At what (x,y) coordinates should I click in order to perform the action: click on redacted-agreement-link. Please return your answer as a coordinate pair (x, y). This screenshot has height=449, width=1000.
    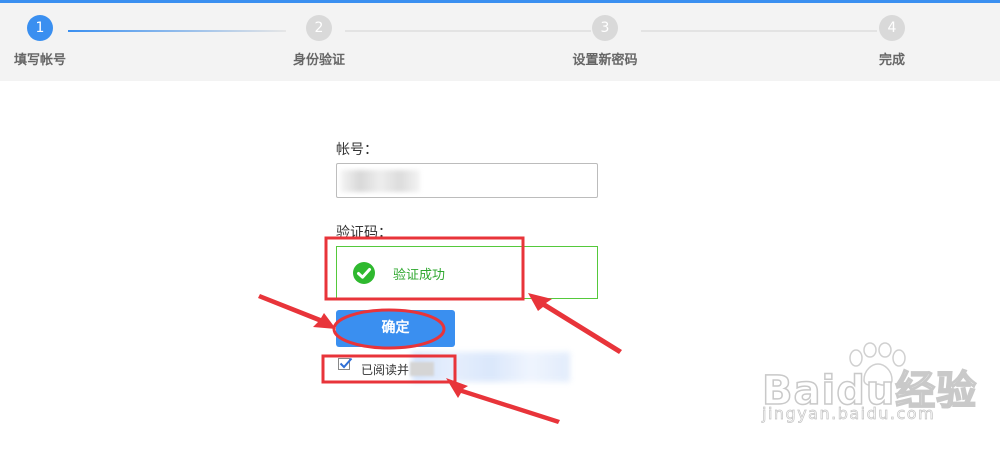
    Looking at the image, I should click on (491, 367).